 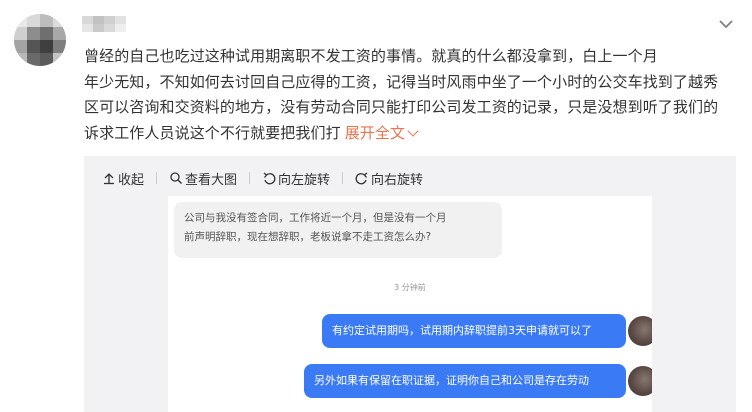 What do you see at coordinates (474, 331) in the screenshot?
I see `chat-reply-bubble: 有约定试用期吗，试用期内辞职提前3天申请就可以了` at bounding box center [474, 331].